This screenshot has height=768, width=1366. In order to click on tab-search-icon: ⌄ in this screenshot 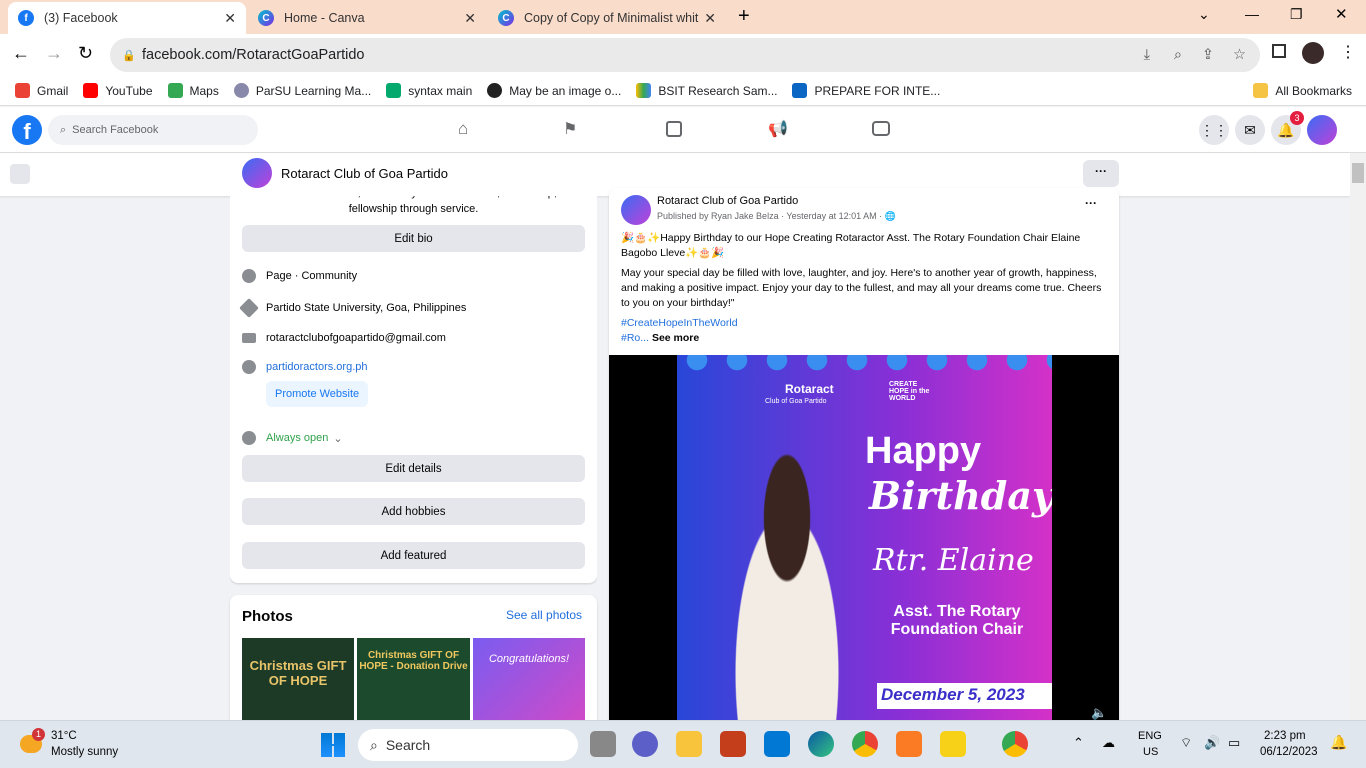, I will do `click(1204, 14)`.